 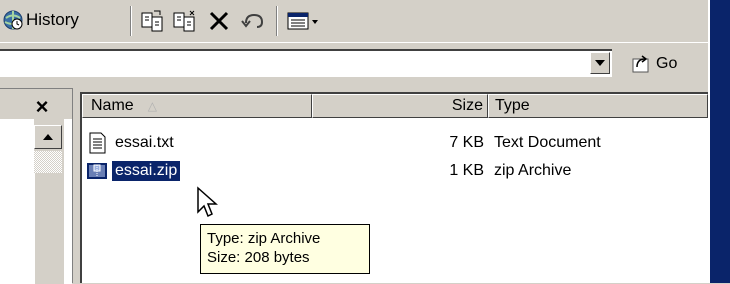 What do you see at coordinates (466, 142) in the screenshot?
I see `file-size: 7 KB` at bounding box center [466, 142].